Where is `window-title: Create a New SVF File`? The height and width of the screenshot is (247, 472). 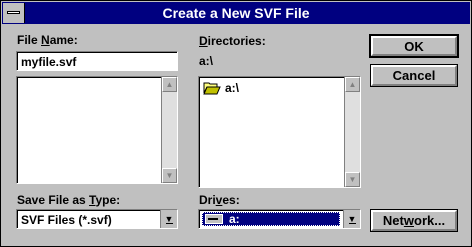 window-title: Create a New SVF File is located at coordinates (236, 13).